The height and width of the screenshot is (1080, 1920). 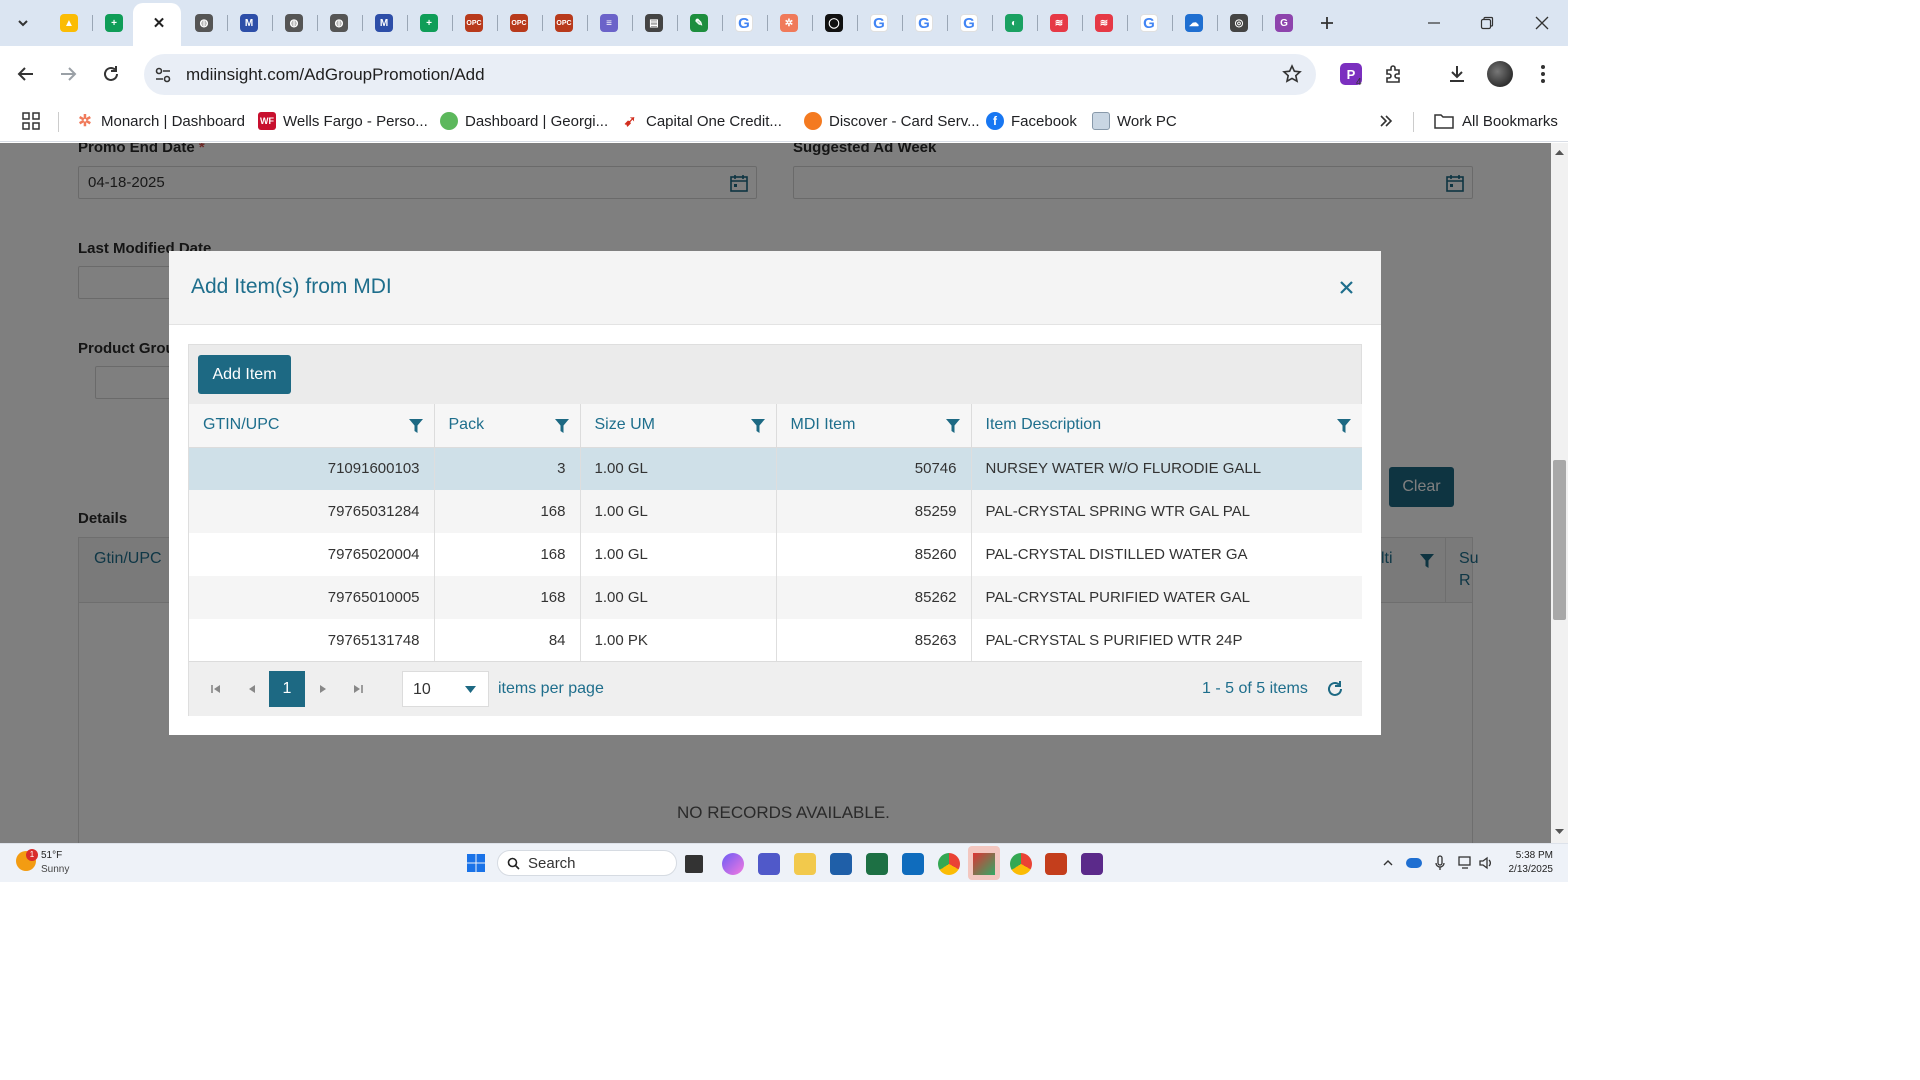 What do you see at coordinates (841, 864) in the screenshot?
I see `store-icon` at bounding box center [841, 864].